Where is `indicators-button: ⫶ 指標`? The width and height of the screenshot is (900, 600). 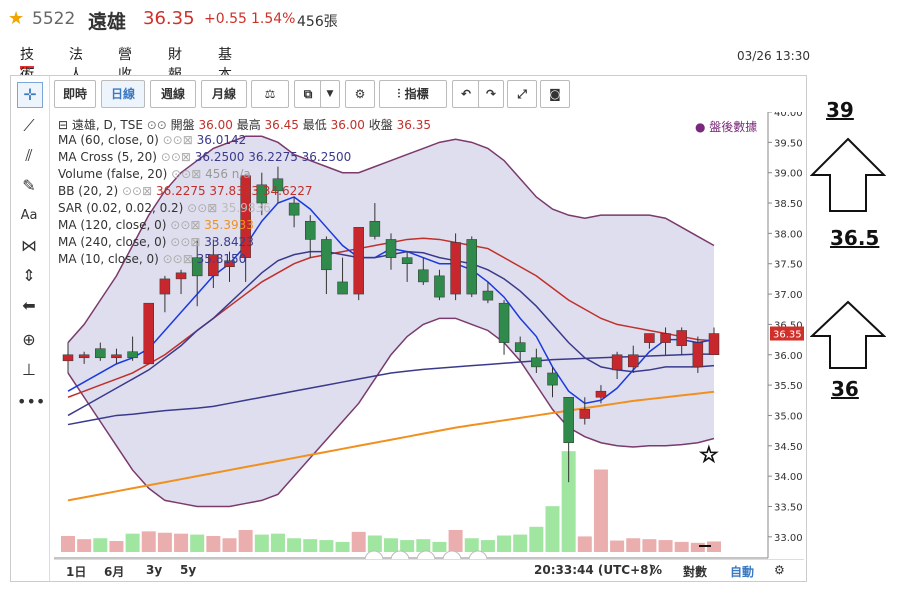
indicators-button: ⫶ 指標 is located at coordinates (413, 94).